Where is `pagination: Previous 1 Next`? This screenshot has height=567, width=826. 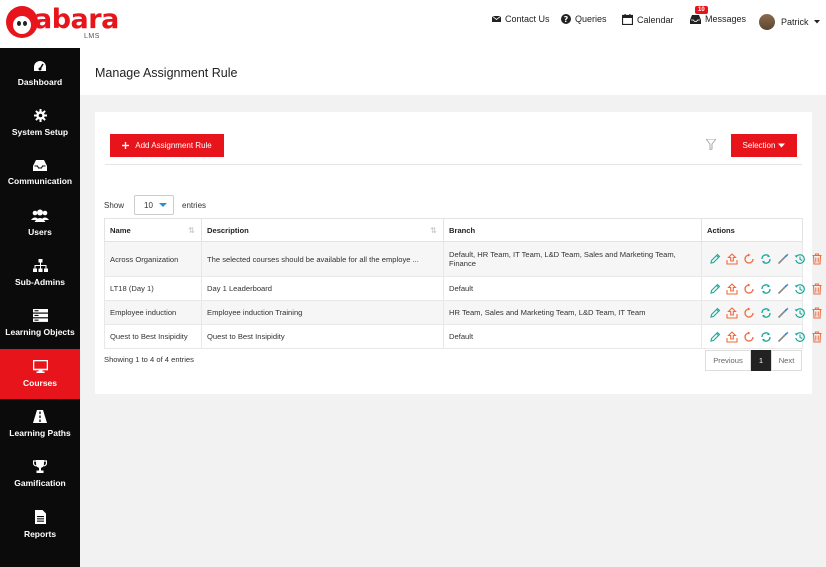
pagination: Previous 1 Next is located at coordinates (753, 360).